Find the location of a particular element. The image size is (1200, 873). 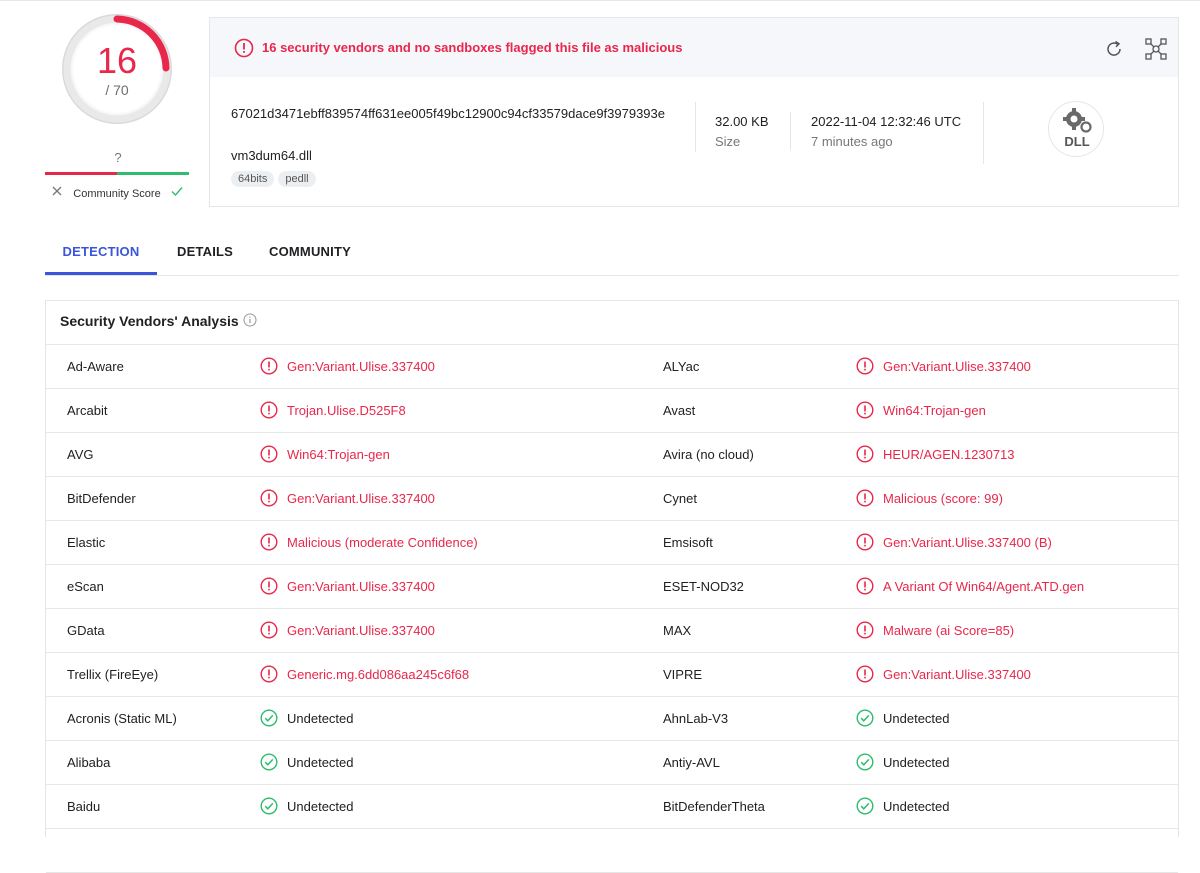

reanalyze-icon is located at coordinates (1114, 49).